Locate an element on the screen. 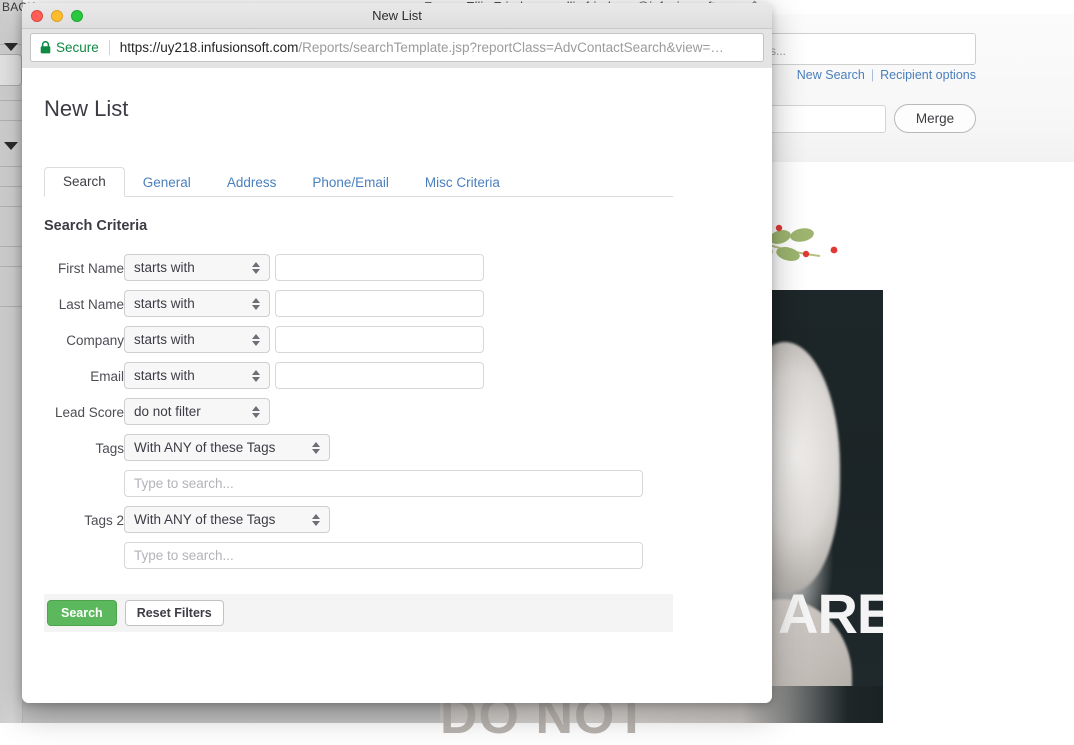  background-left-rail is located at coordinates (11, 361).